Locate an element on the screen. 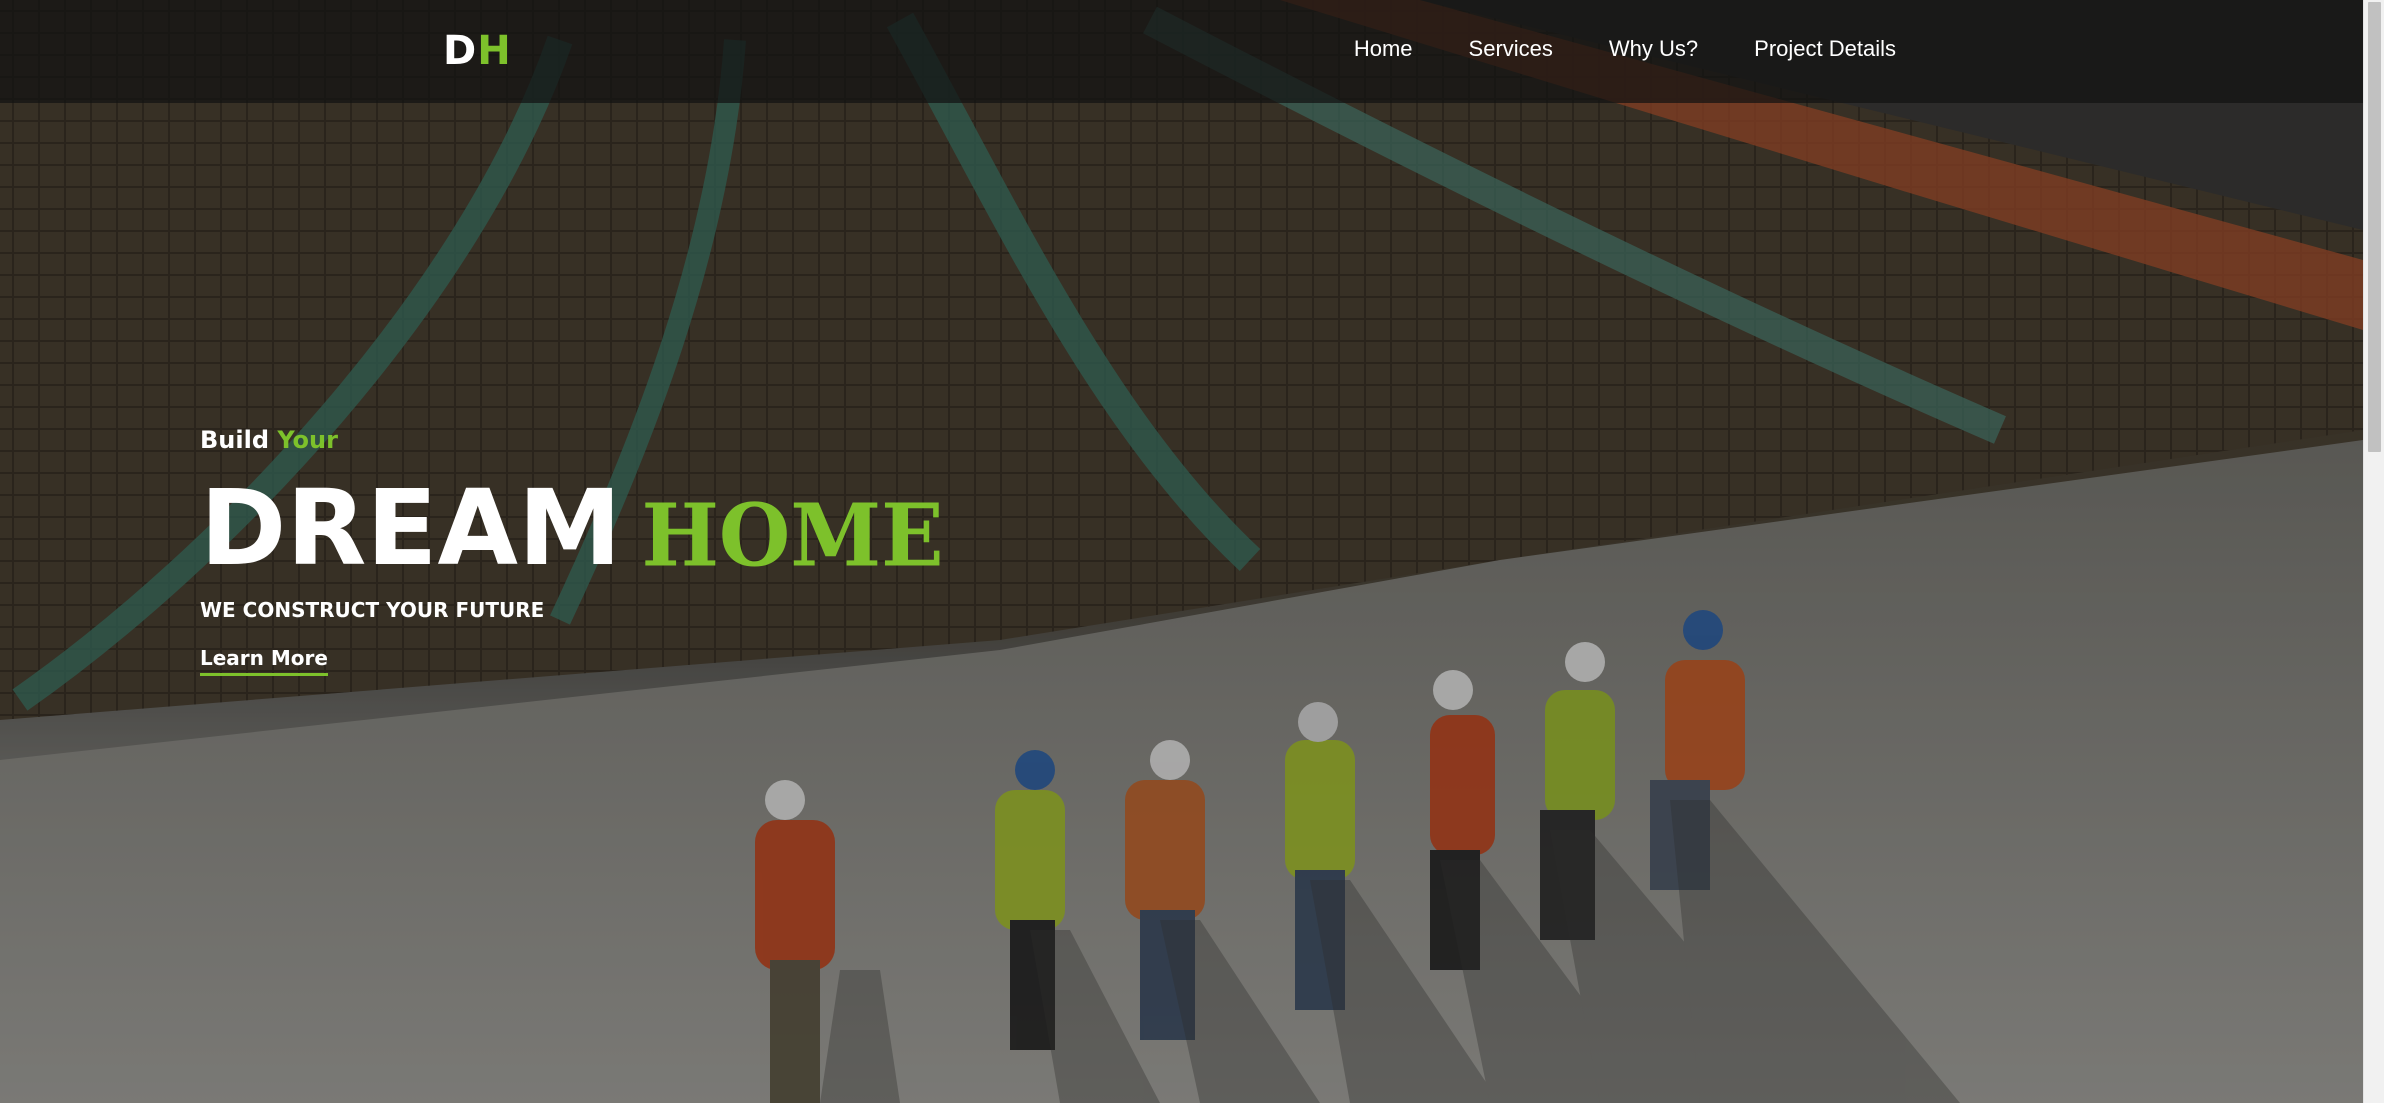  learn-more-link: Learn More is located at coordinates (264, 661).